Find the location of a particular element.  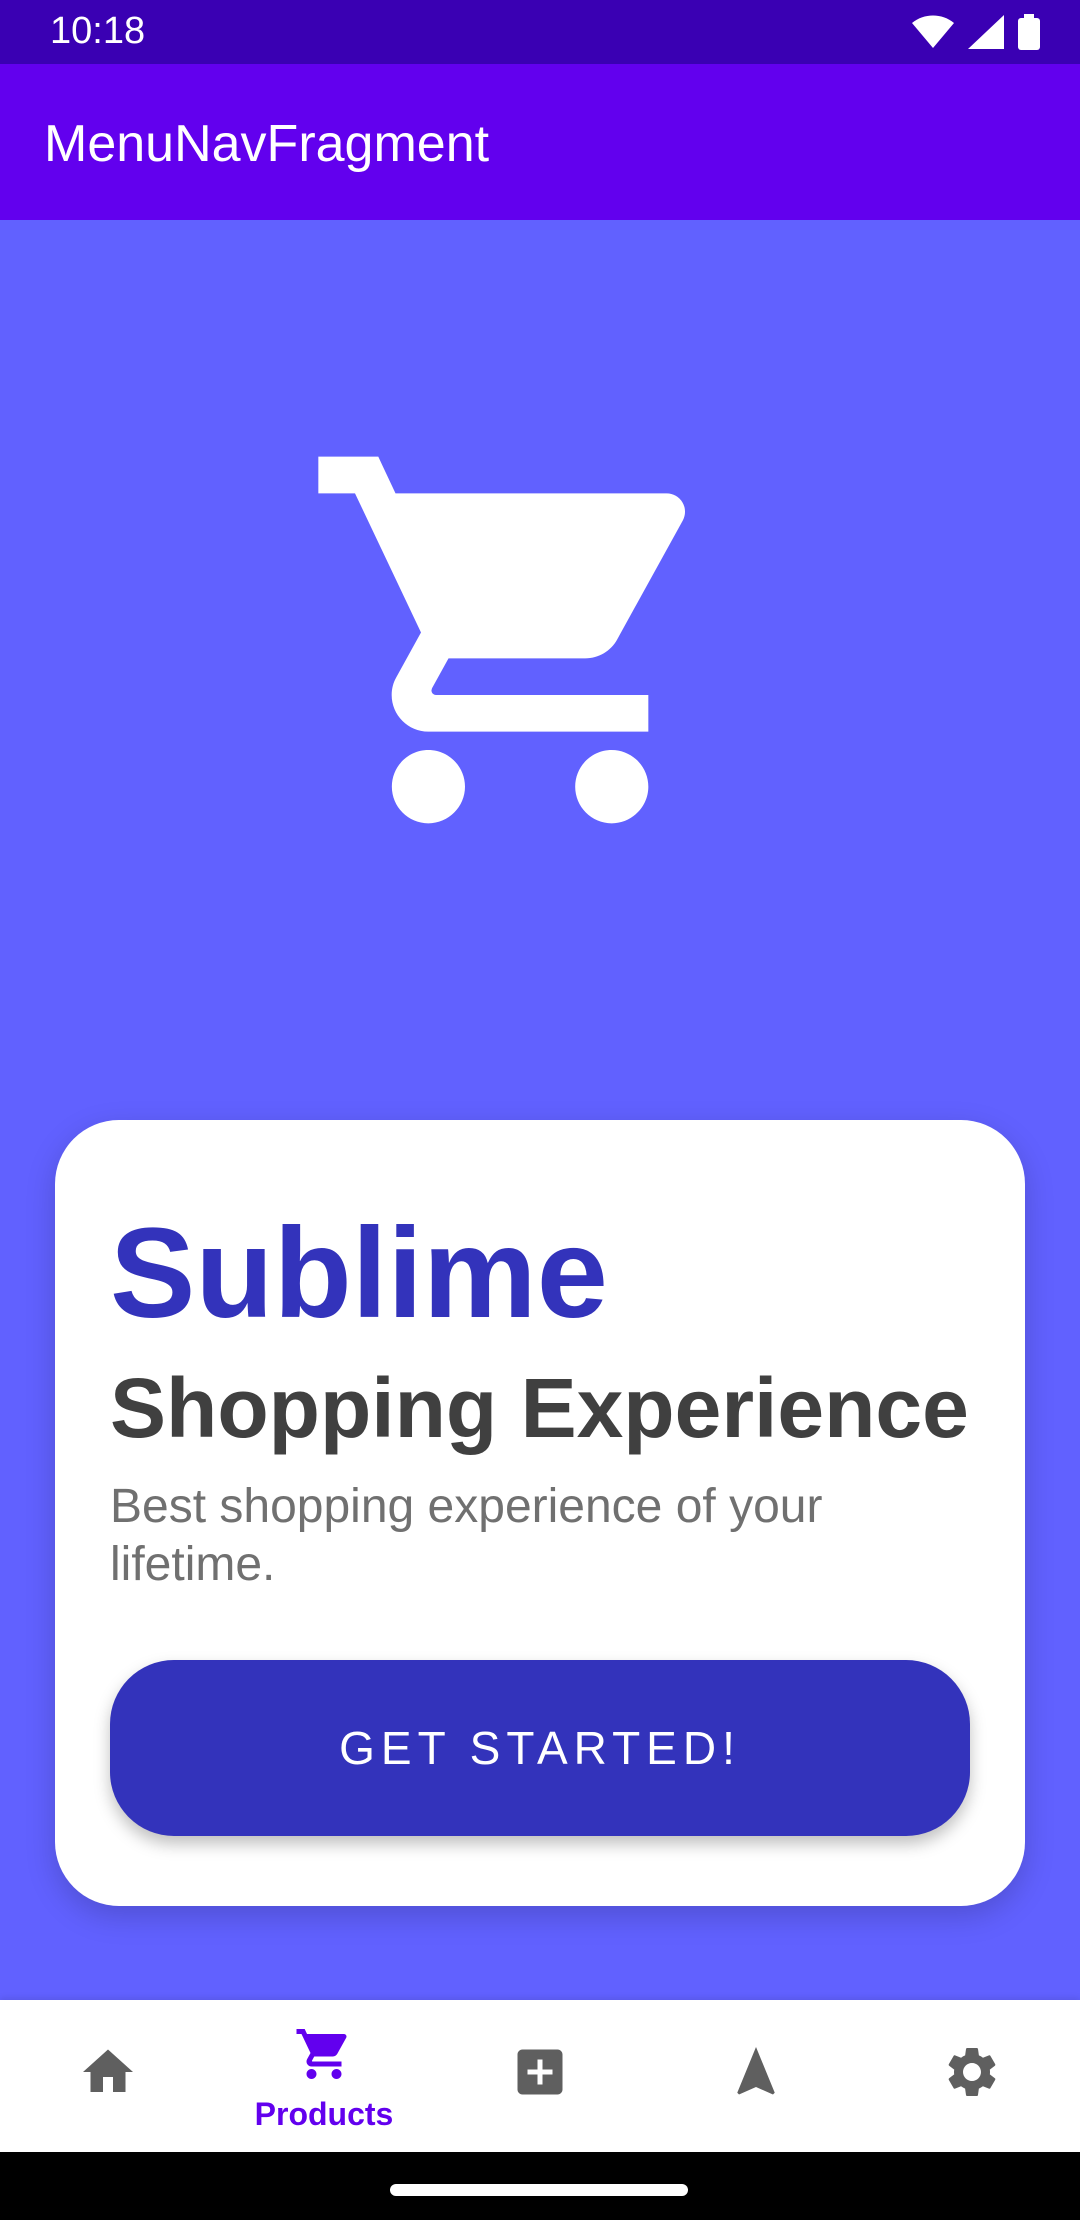

nav-item-home is located at coordinates (108, 2076).